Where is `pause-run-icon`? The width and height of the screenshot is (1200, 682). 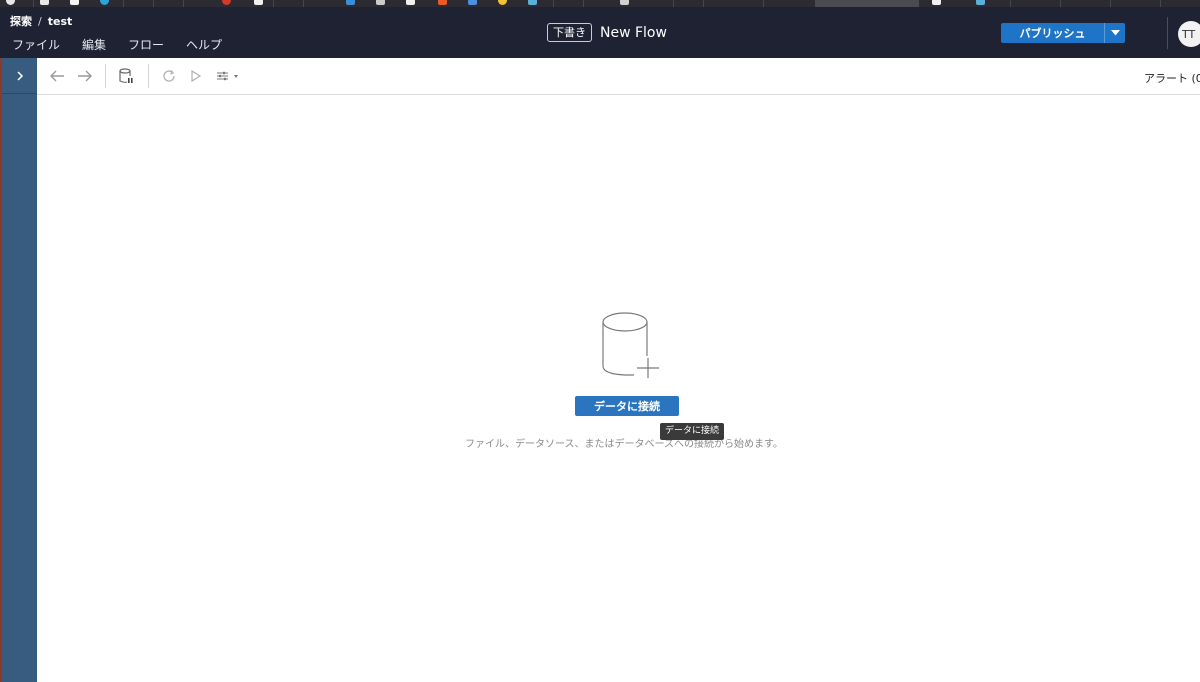
pause-run-icon is located at coordinates (126, 75).